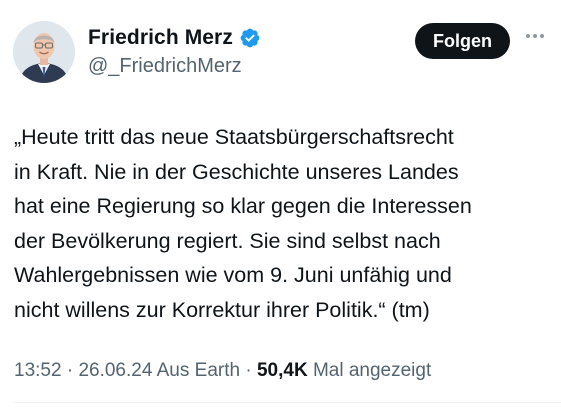 Image resolution: width=561 pixels, height=410 pixels. Describe the element at coordinates (369, 370) in the screenshot. I see `views-label: Mal angezeigt` at that location.